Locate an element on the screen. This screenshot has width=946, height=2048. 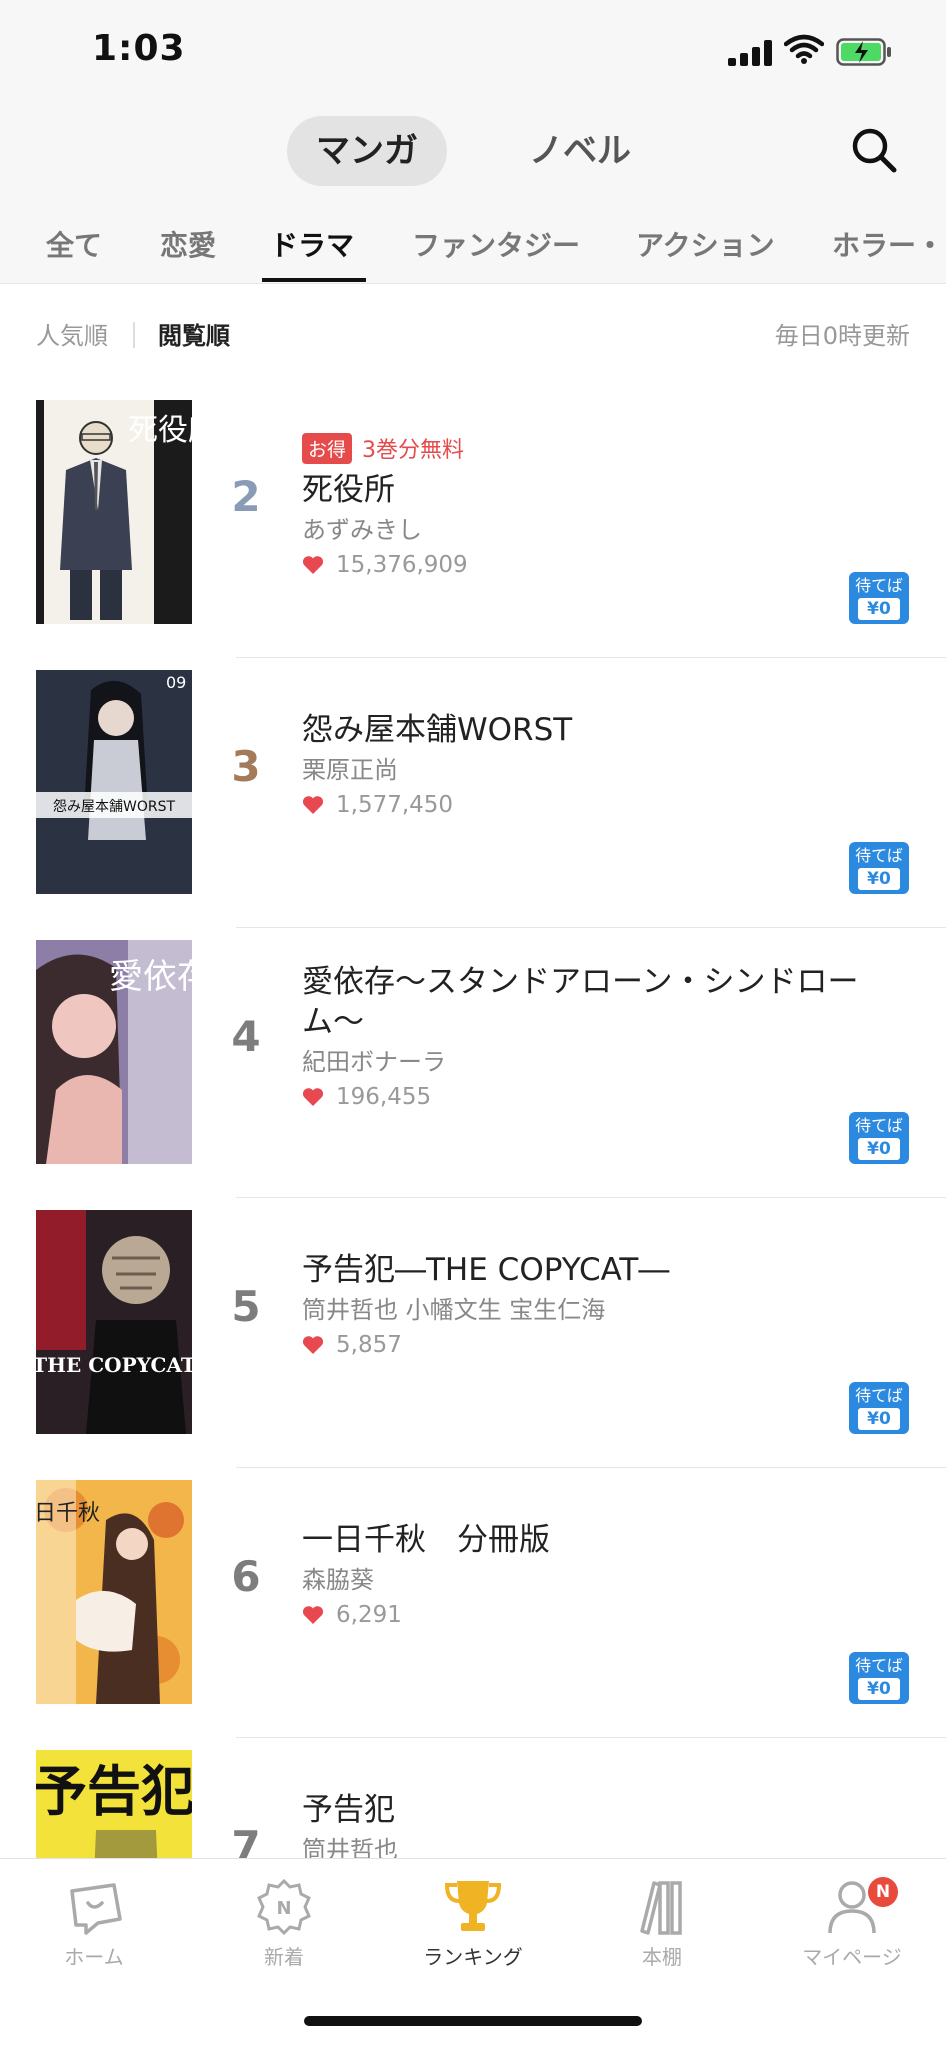
svg-text: N is located at coordinates (283, 1908).